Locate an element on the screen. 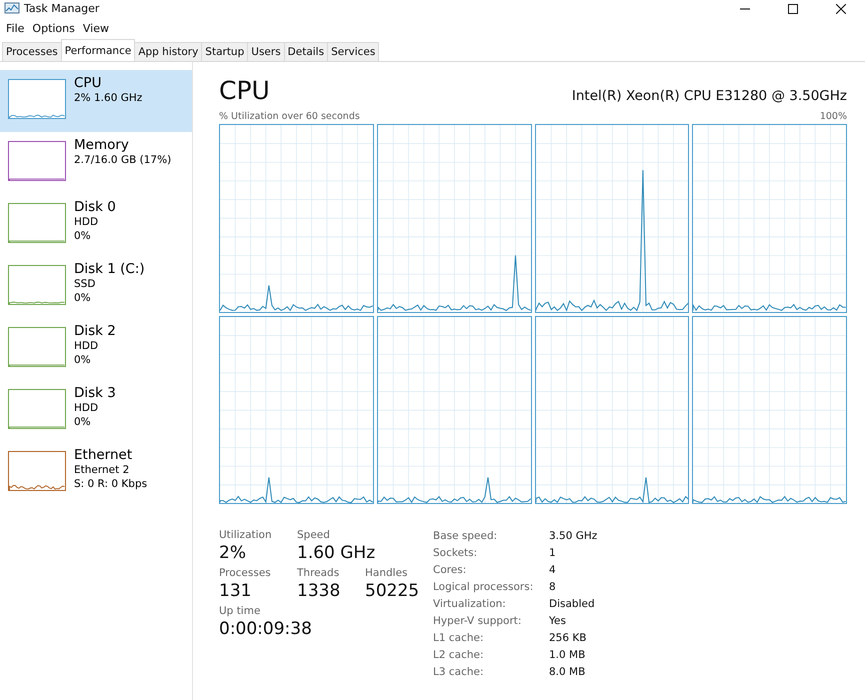 This screenshot has height=700, width=865. tab: App history is located at coordinates (168, 51).